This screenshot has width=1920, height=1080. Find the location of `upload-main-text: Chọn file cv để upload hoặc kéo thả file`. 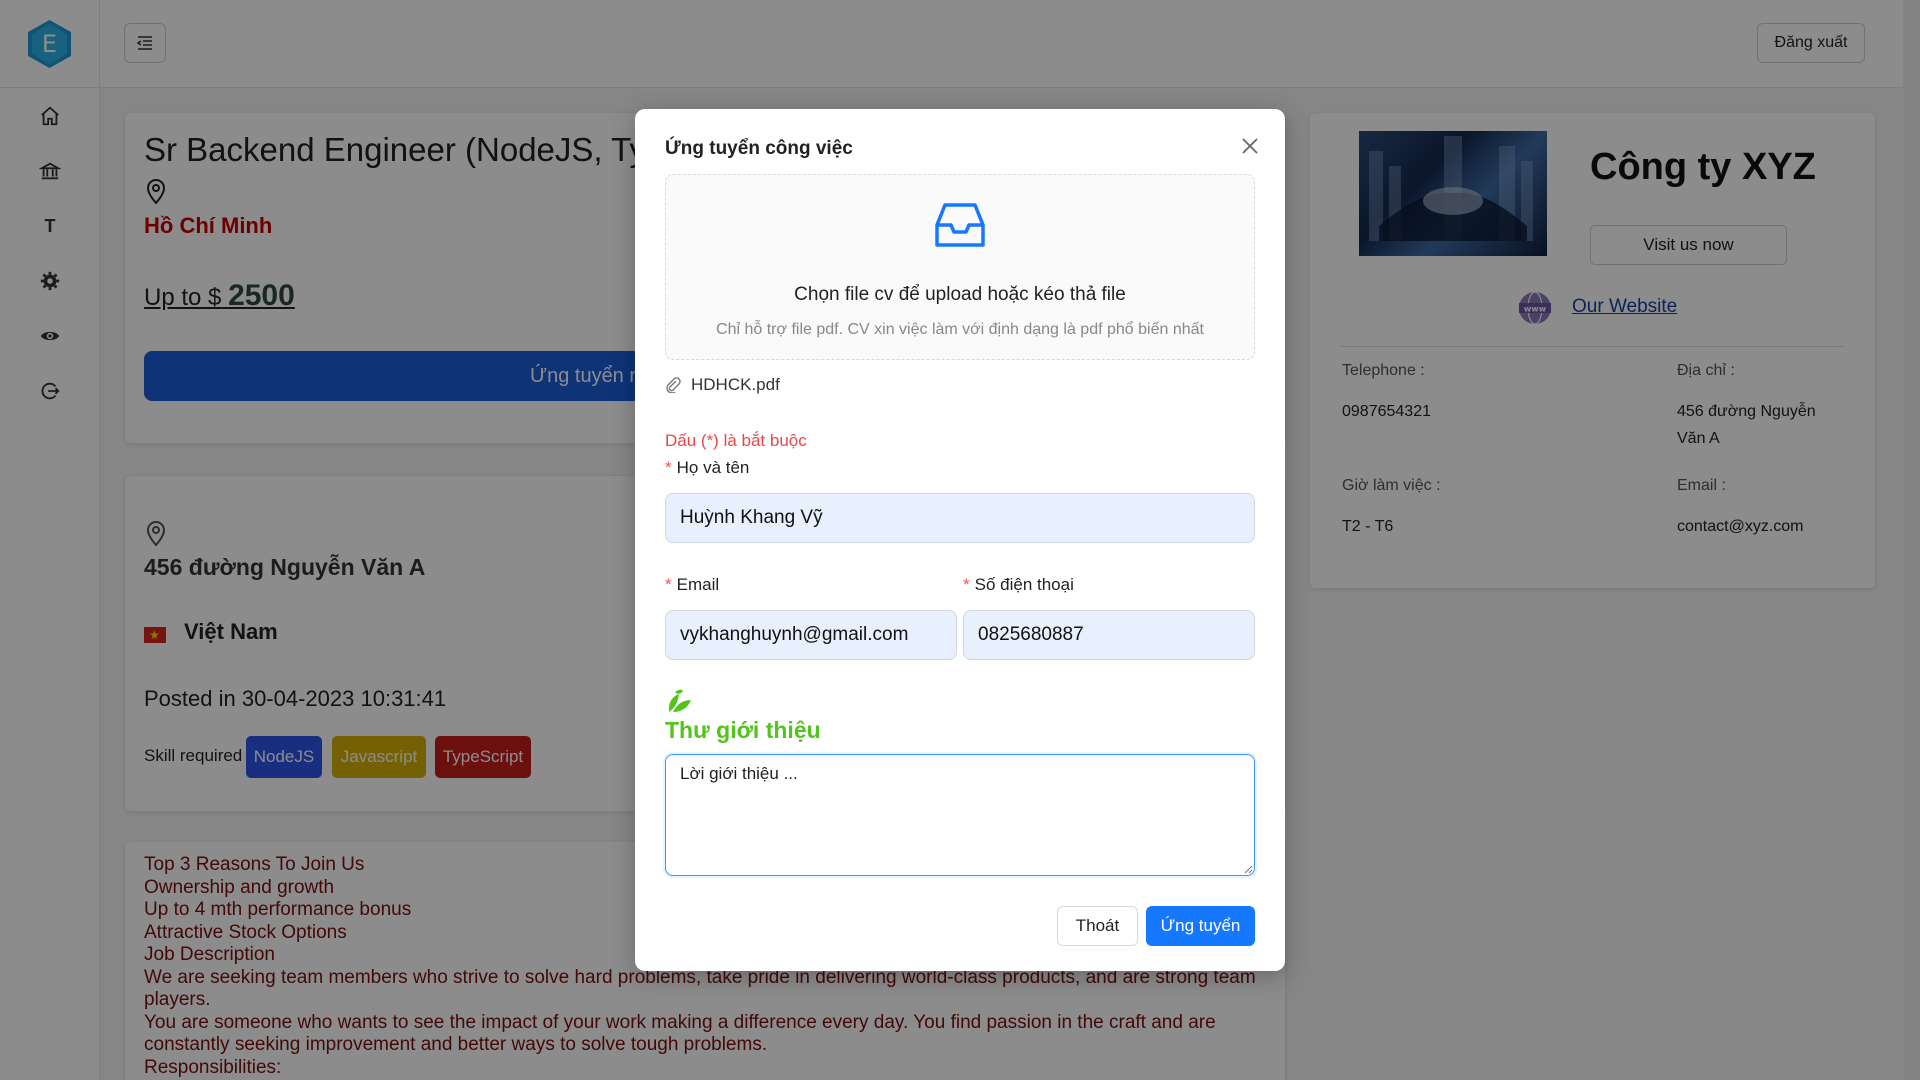

upload-main-text: Chọn file cv để upload hoặc kéo thả file is located at coordinates (960, 294).